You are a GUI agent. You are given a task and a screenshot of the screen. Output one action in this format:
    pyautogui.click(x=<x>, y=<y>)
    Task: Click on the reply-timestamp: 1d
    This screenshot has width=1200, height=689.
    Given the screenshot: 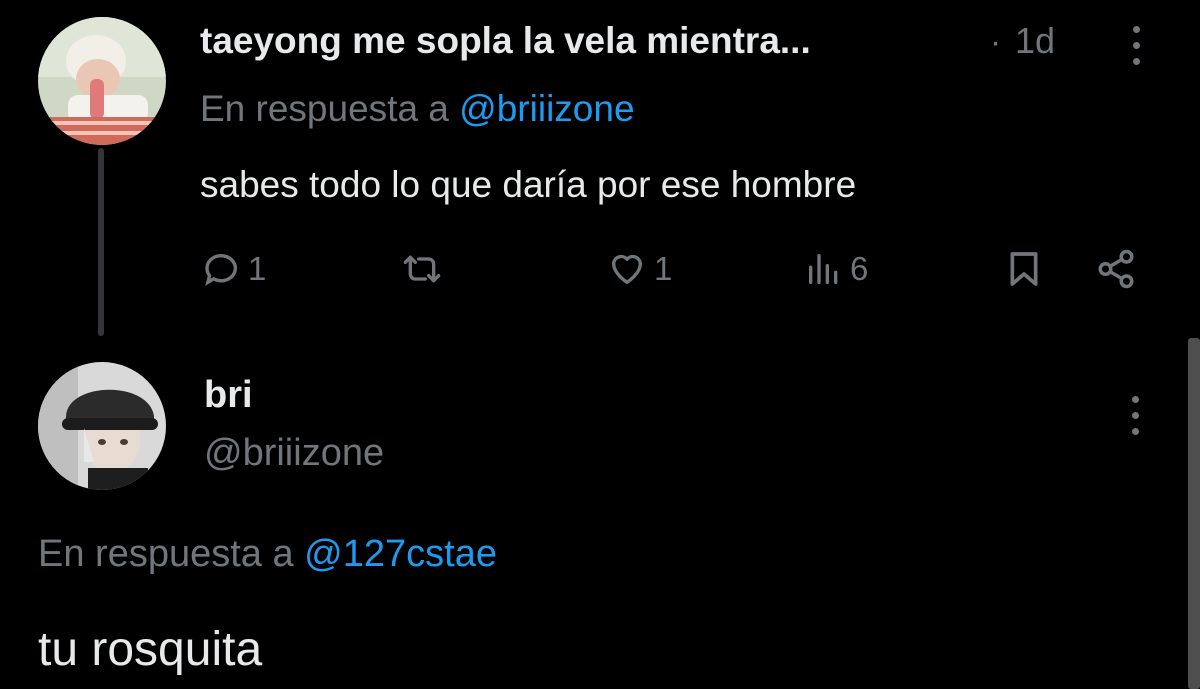 What is the action you would take?
    pyautogui.click(x=1035, y=41)
    